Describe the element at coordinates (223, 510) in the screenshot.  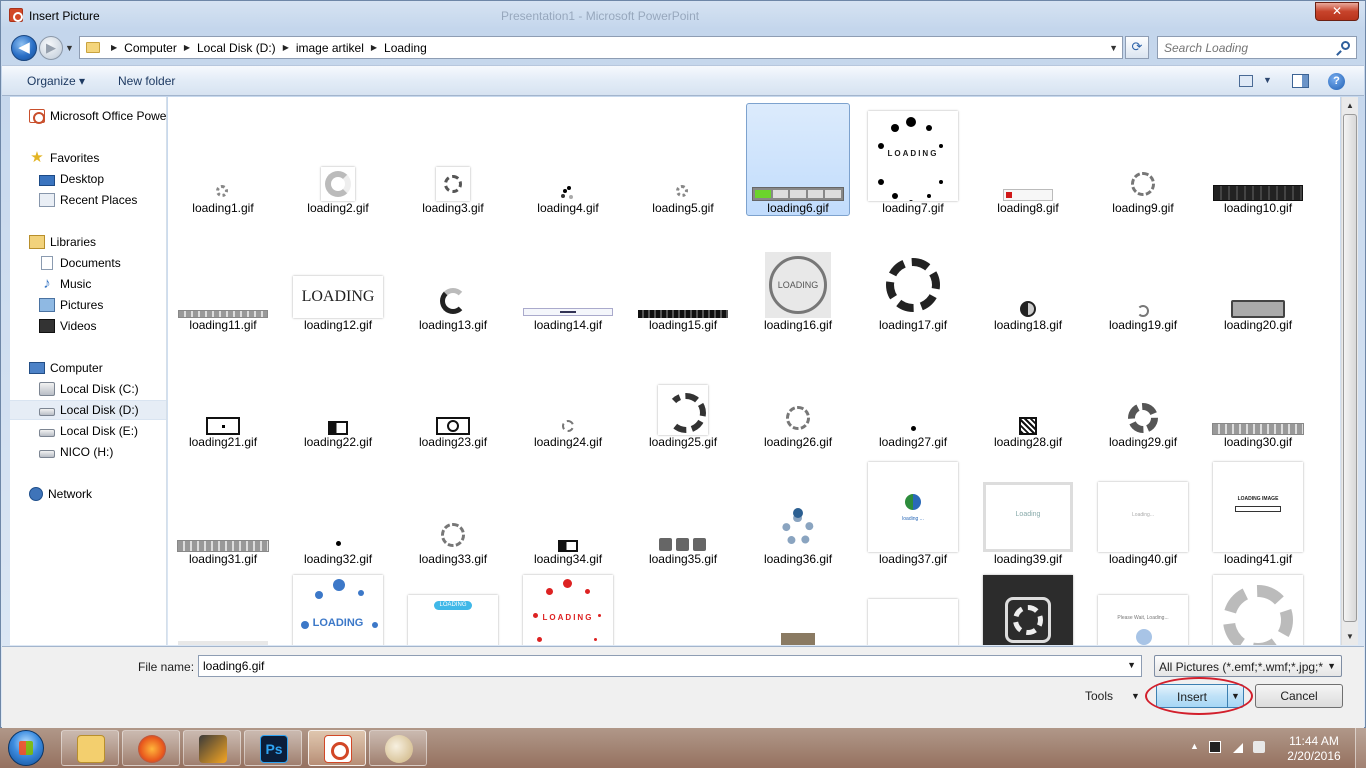
I see `file-item: loading31.gif` at that location.